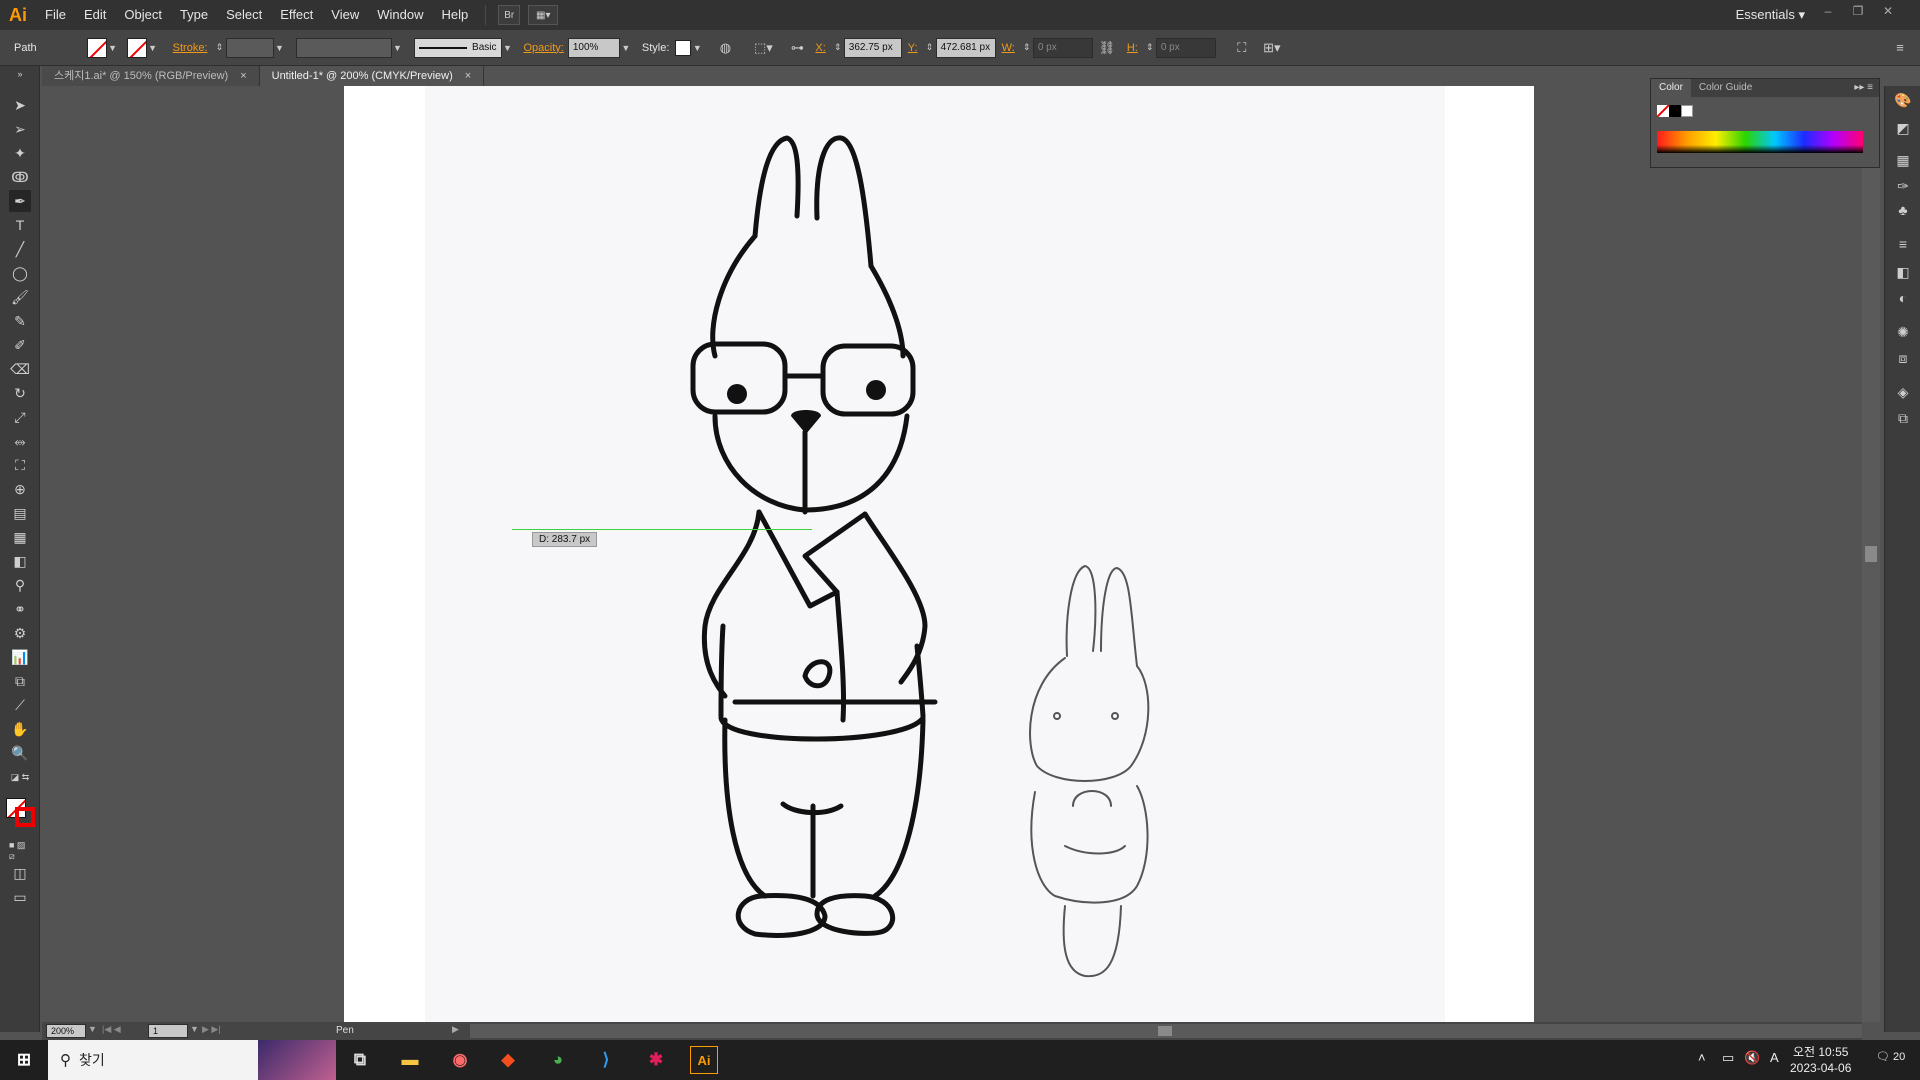 The image size is (1920, 1080). Describe the element at coordinates (111, 1029) in the screenshot. I see `artboard-nav-prev-icon: |◀ ◀` at that location.